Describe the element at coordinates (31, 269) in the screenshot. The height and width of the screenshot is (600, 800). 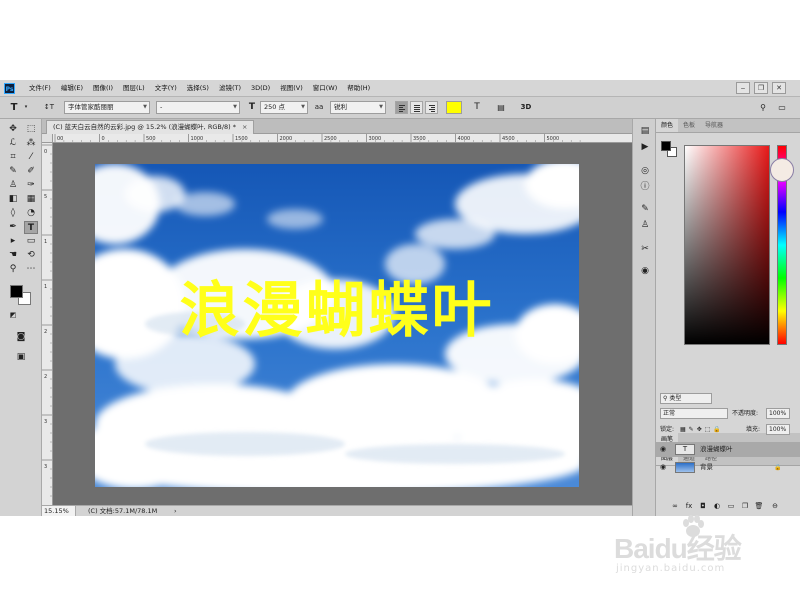
I see `more-tools-icon: ⋯` at that location.